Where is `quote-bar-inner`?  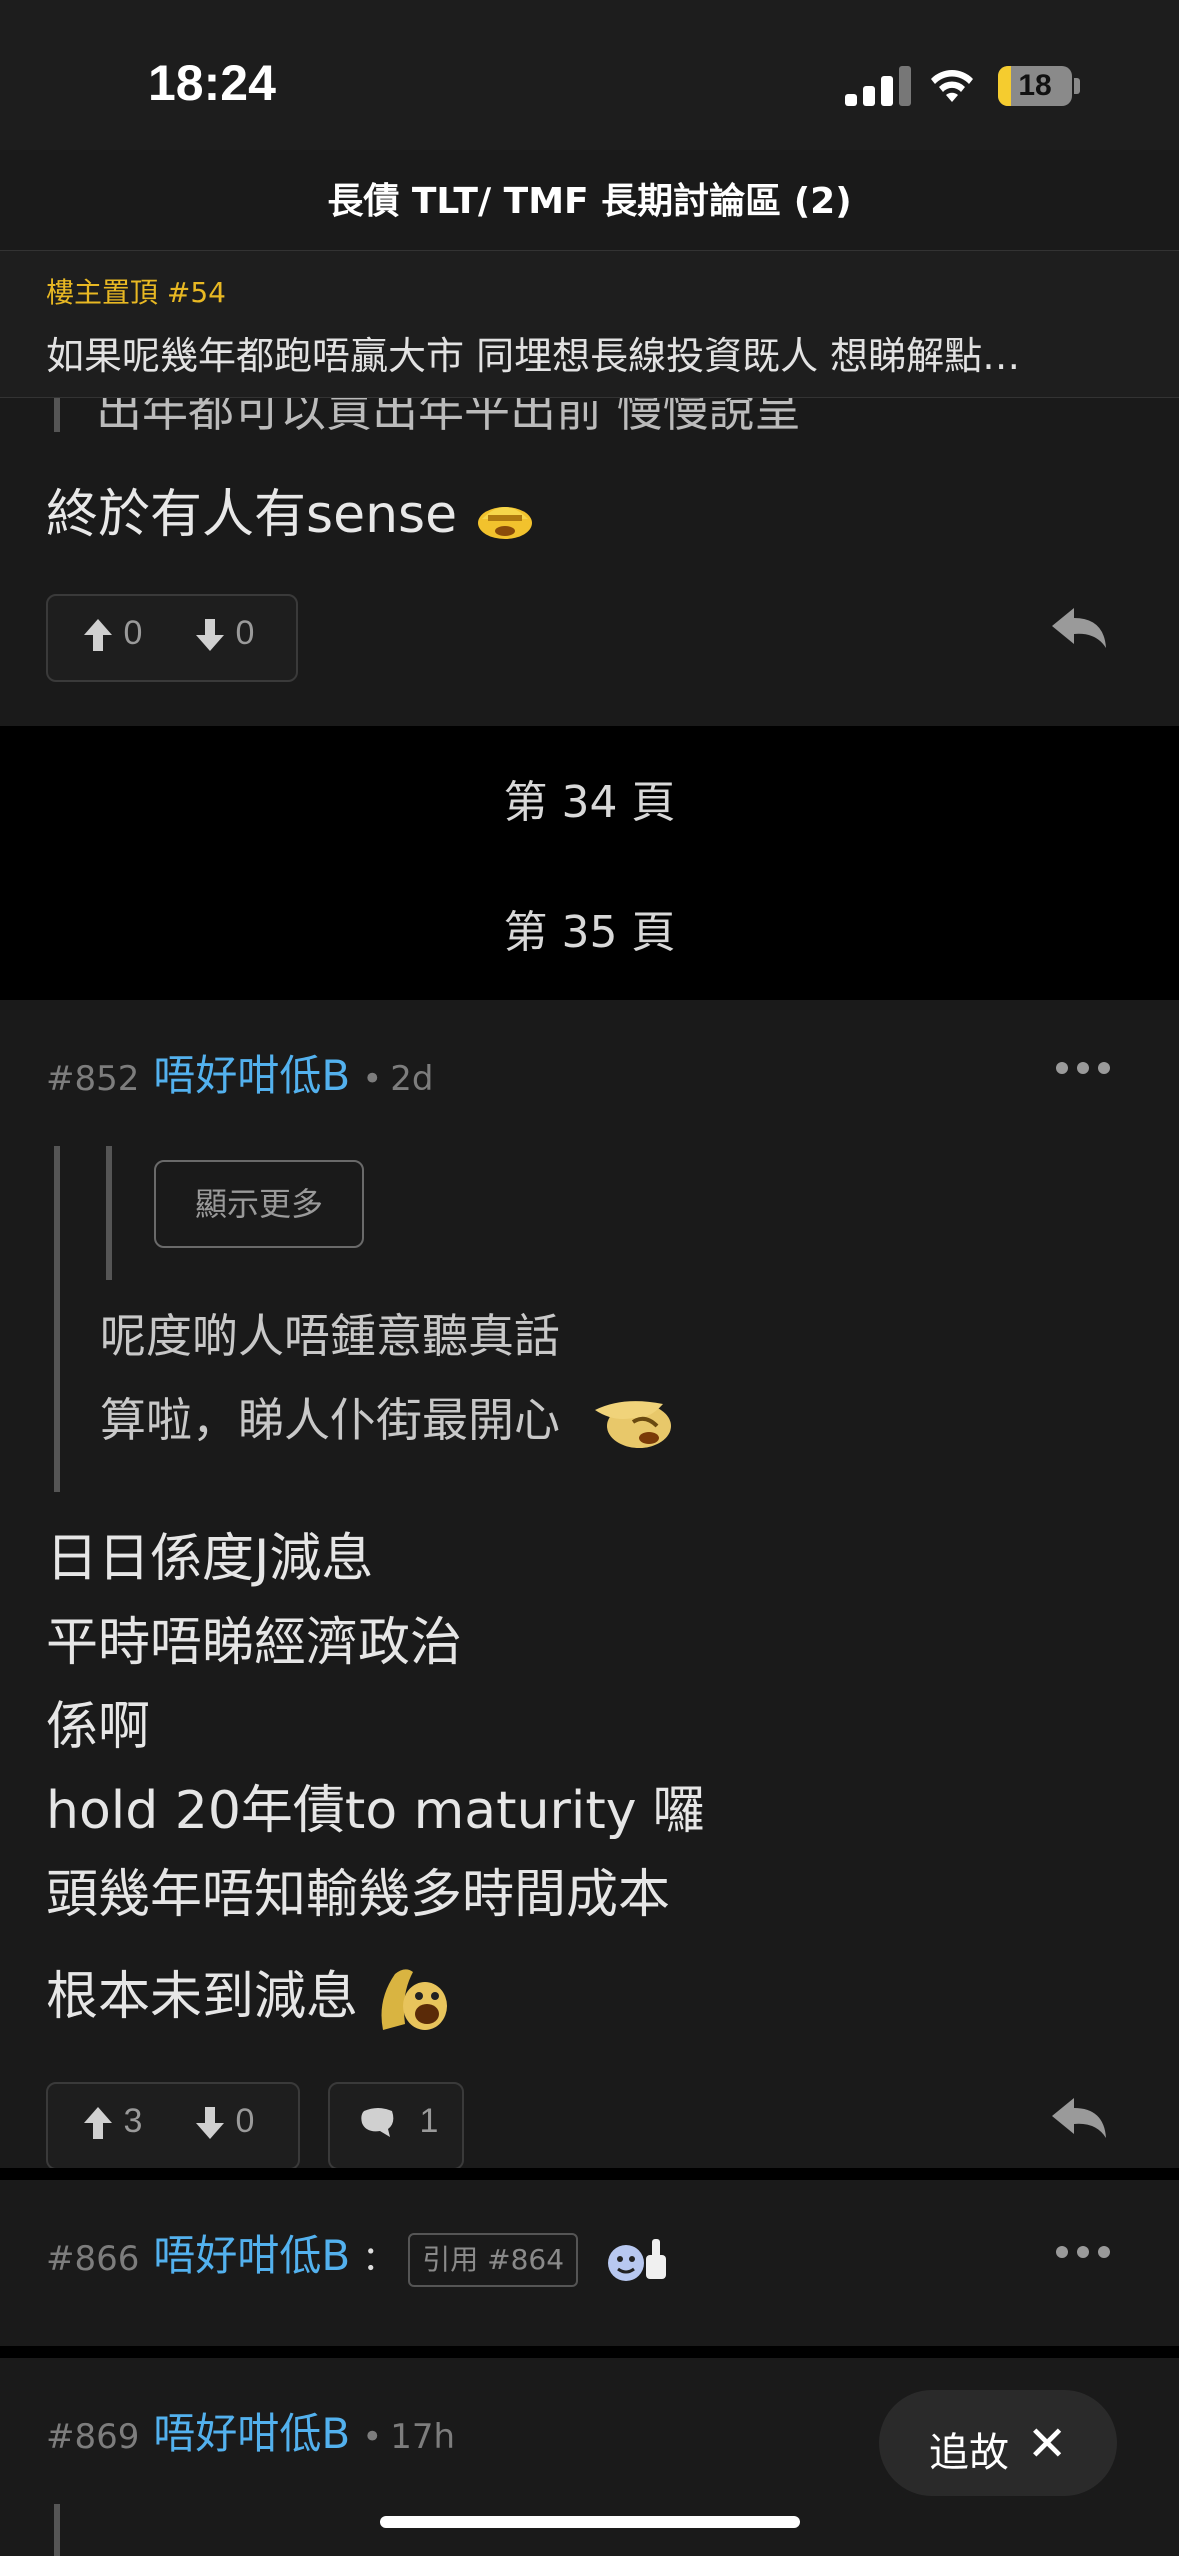
quote-bar-inner is located at coordinates (109, 1213).